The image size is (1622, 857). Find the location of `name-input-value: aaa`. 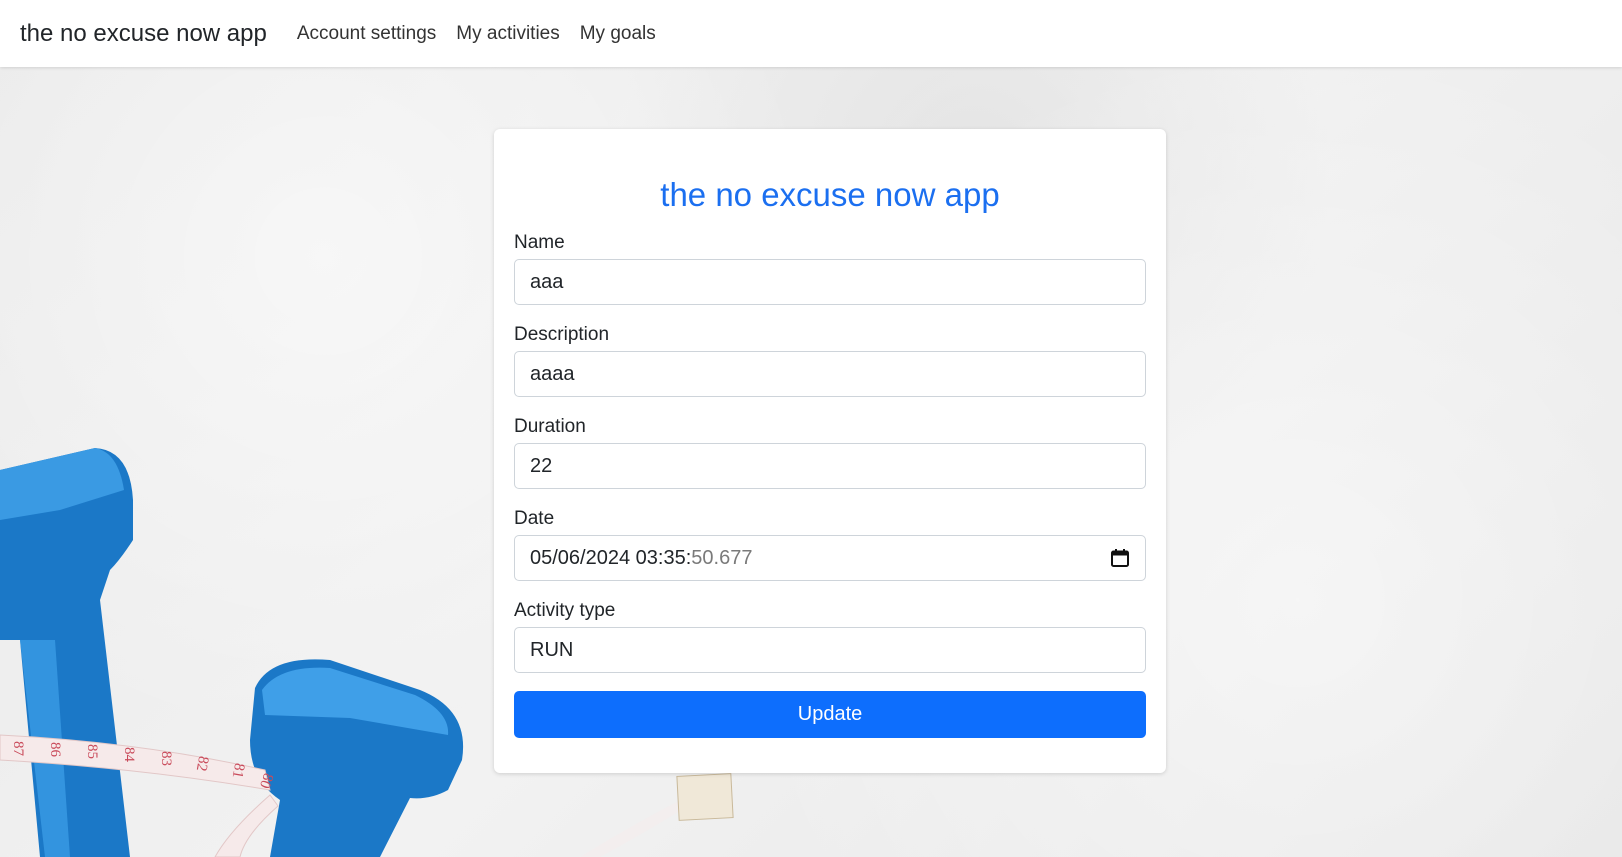

name-input-value: aaa is located at coordinates (547, 281).